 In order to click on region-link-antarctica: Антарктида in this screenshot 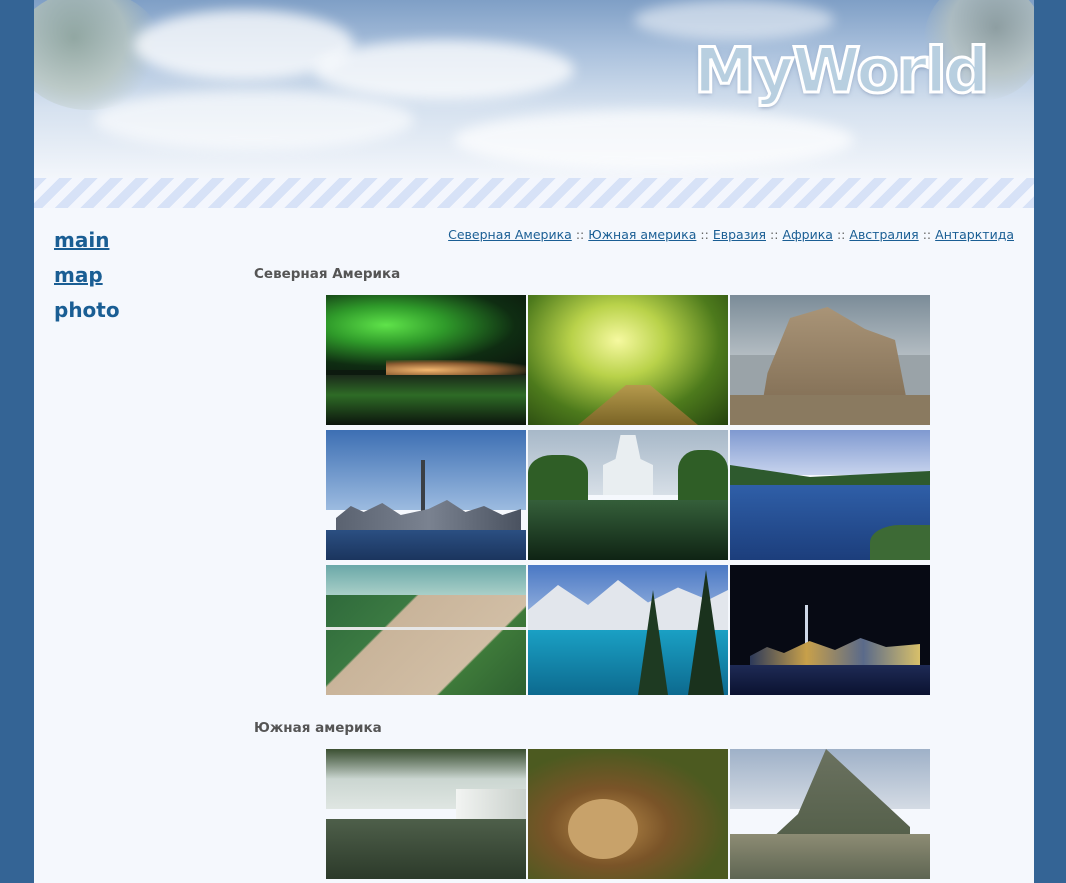, I will do `click(974, 234)`.